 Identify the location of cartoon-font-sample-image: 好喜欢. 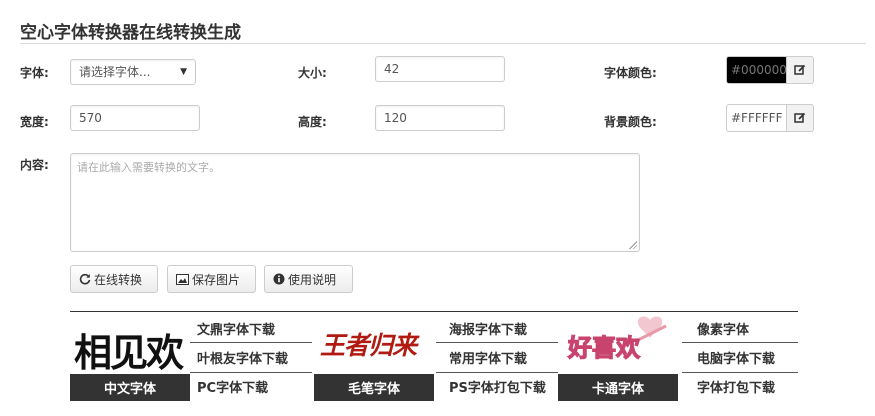
(618, 343).